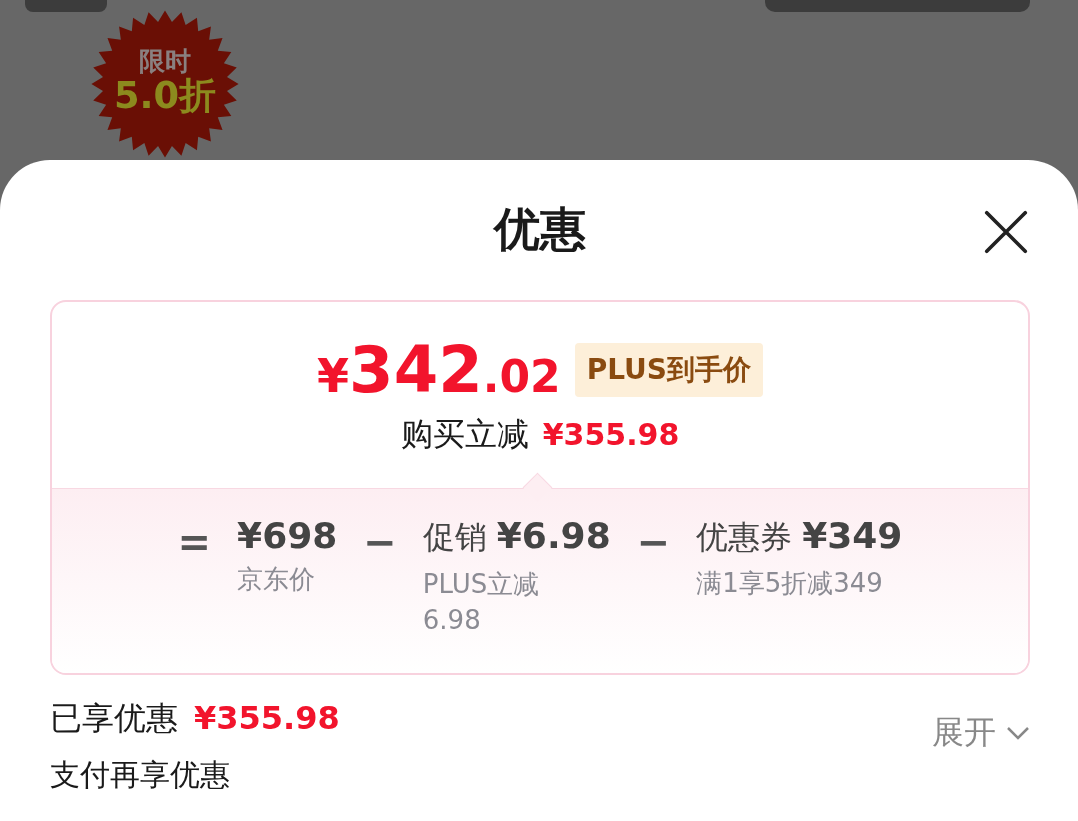 The height and width of the screenshot is (821, 1078). I want to click on saving-label: 购买立减, so click(464, 434).